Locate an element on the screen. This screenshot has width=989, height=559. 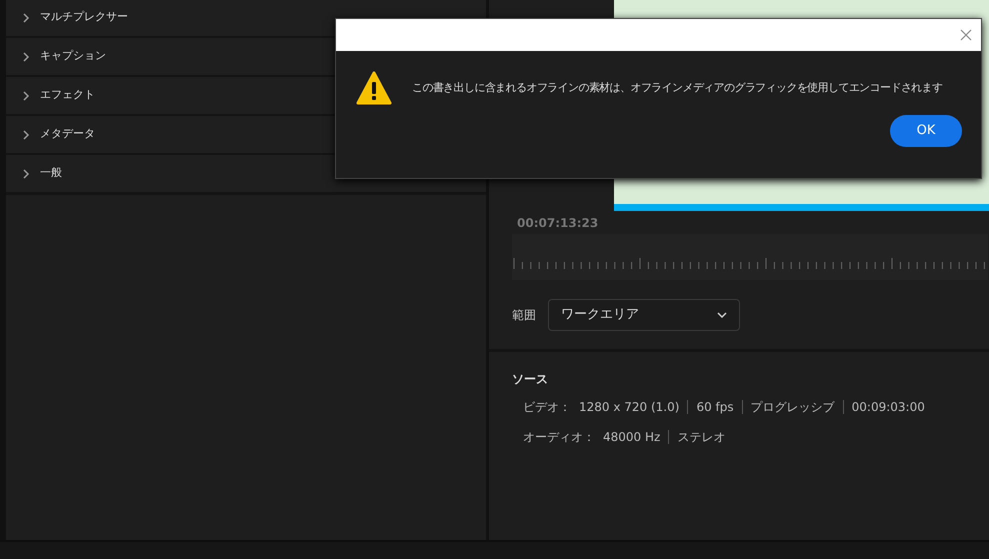
property-value: 00:09:03:00 is located at coordinates (888, 407).